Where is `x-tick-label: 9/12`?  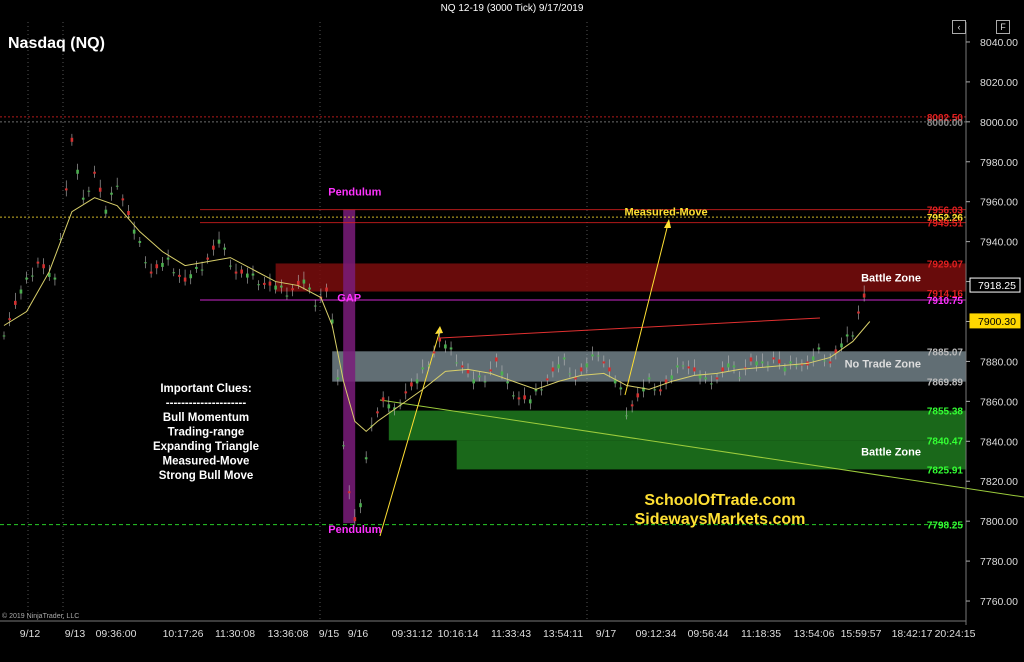
x-tick-label: 9/12 is located at coordinates (30, 634).